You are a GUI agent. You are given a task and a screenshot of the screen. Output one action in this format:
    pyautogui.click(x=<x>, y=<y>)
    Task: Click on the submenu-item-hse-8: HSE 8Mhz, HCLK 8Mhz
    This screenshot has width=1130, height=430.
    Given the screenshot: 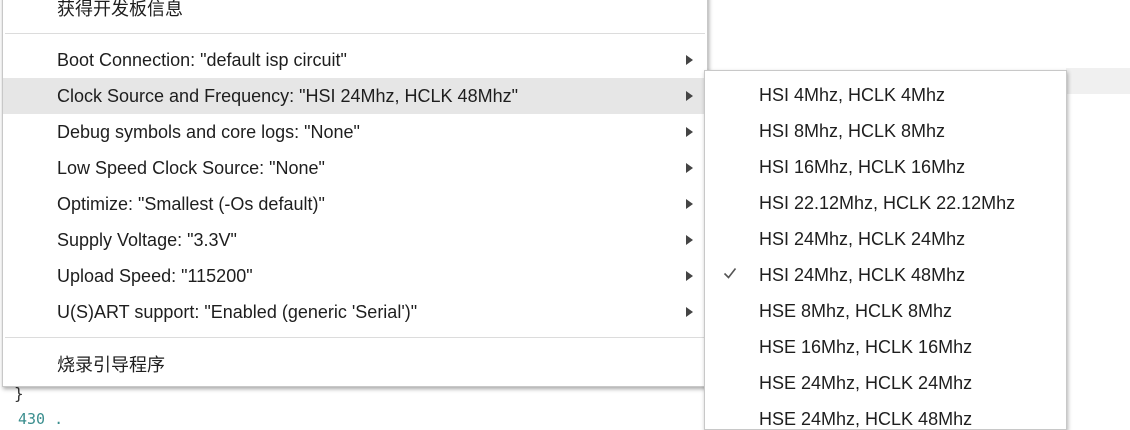 What is the action you would take?
    pyautogui.click(x=885, y=311)
    